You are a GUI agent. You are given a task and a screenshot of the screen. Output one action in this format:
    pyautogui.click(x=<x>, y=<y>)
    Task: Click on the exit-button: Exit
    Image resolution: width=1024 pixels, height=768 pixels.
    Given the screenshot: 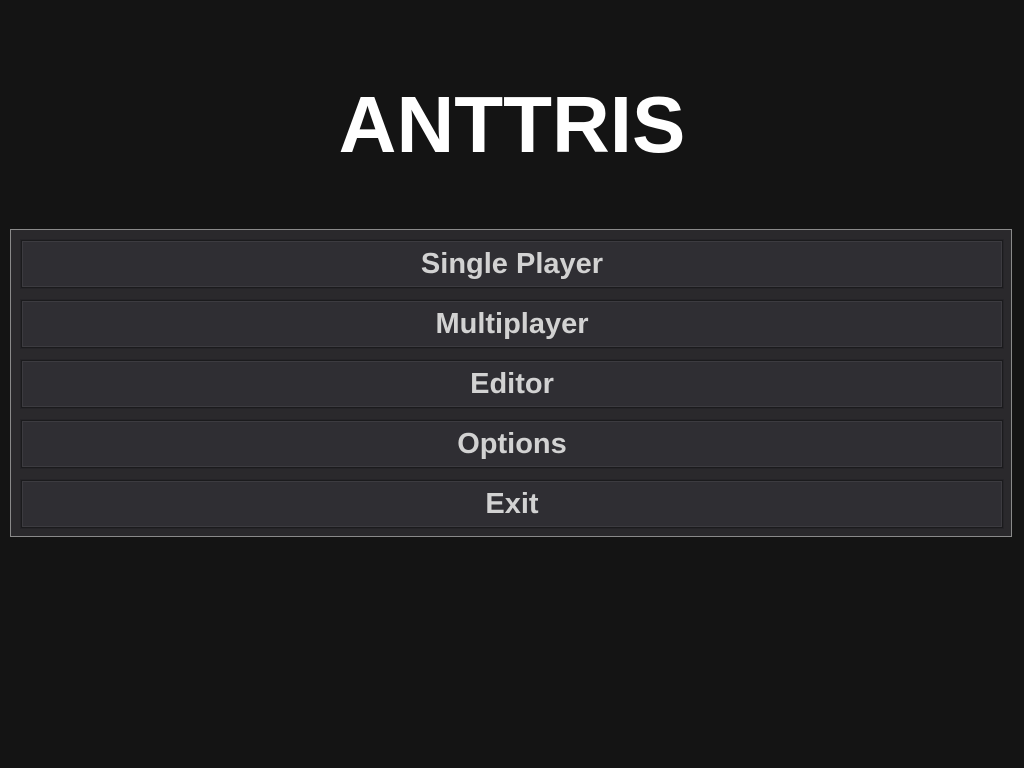 What is the action you would take?
    pyautogui.click(x=512, y=504)
    